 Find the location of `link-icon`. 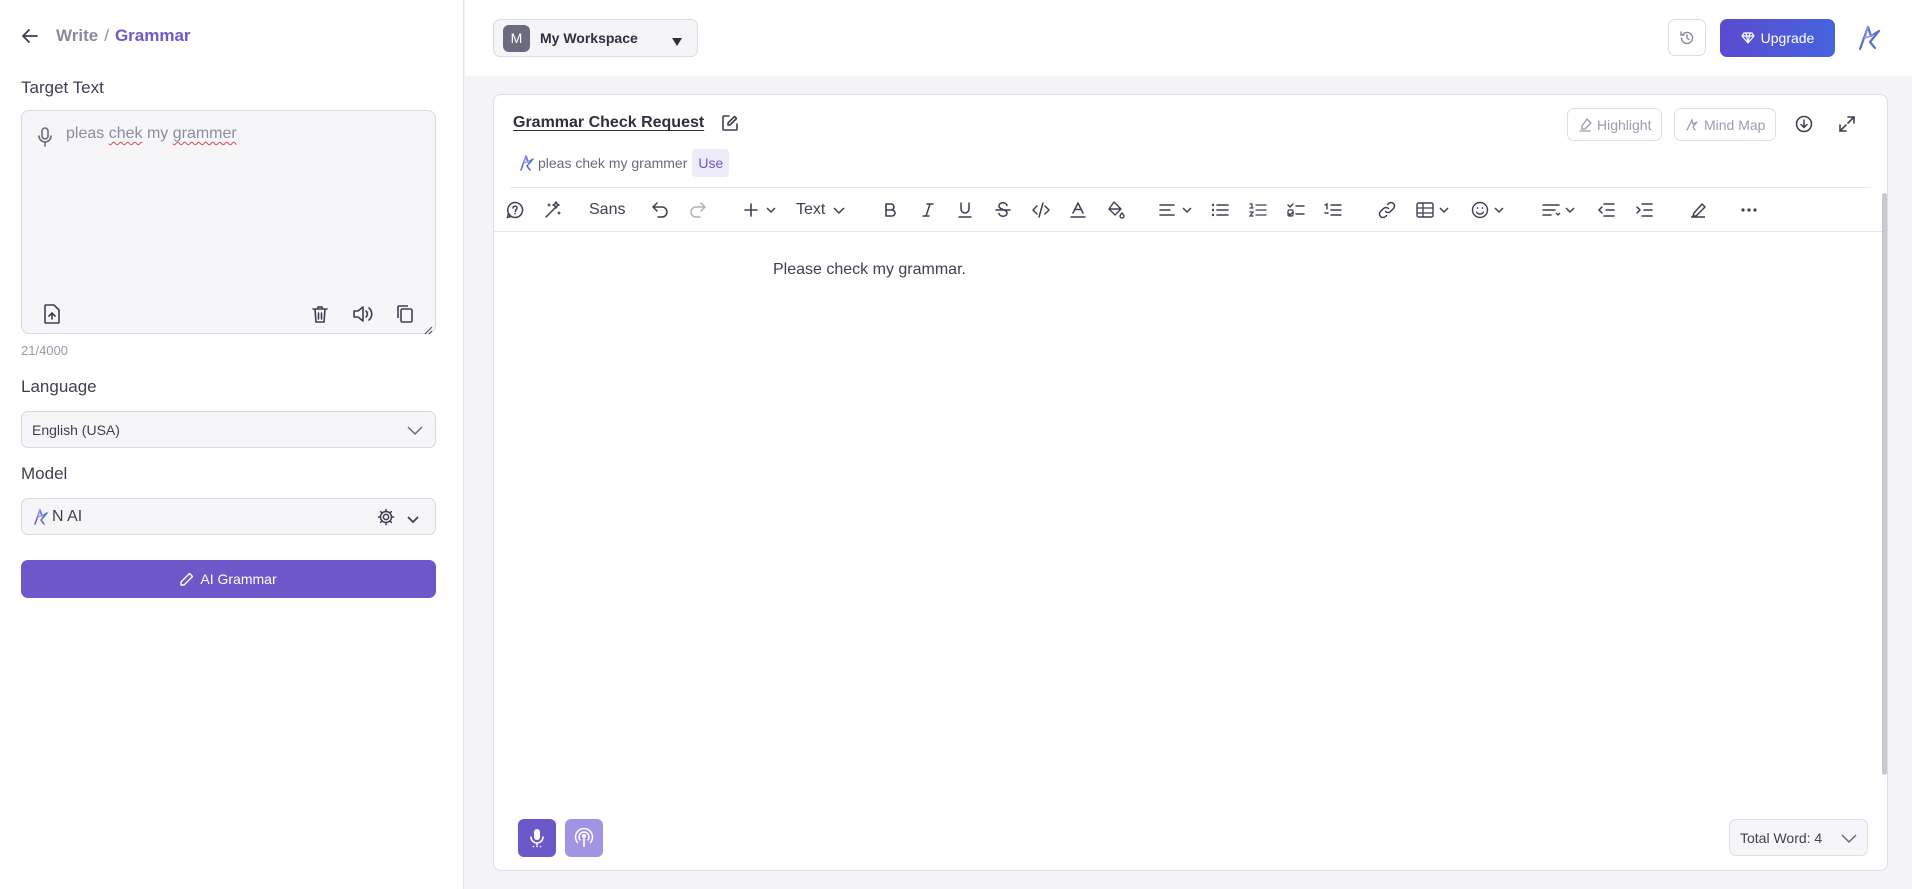

link-icon is located at coordinates (1387, 210).